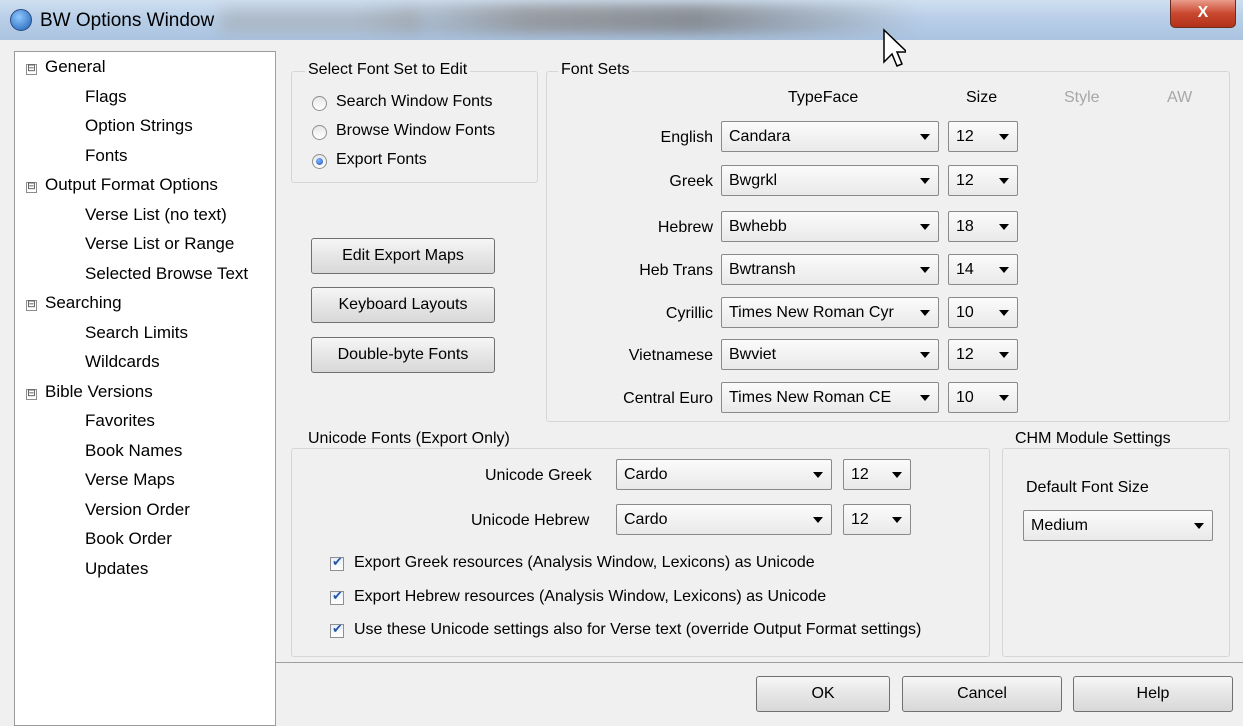 The image size is (1243, 726). I want to click on typeface-select: Bwtransh, so click(830, 269).